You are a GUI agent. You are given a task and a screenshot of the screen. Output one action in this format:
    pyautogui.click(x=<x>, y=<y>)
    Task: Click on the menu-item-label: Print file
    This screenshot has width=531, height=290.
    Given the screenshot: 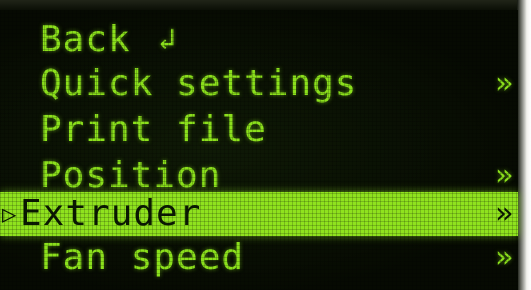 What is the action you would take?
    pyautogui.click(x=153, y=129)
    